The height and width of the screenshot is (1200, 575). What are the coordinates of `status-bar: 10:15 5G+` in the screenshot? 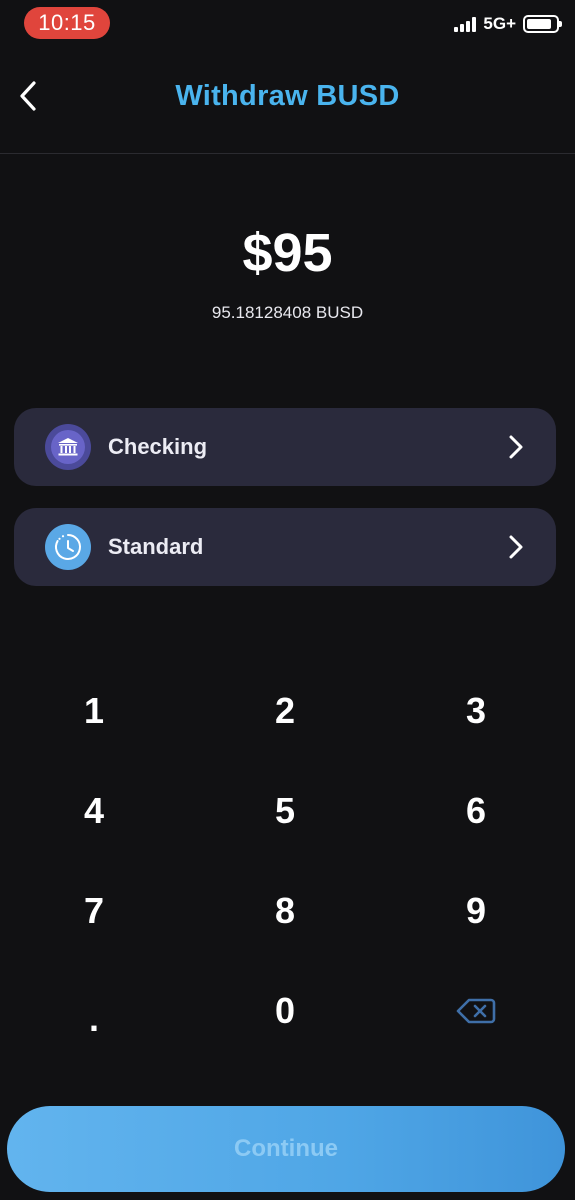 It's located at (287, 24).